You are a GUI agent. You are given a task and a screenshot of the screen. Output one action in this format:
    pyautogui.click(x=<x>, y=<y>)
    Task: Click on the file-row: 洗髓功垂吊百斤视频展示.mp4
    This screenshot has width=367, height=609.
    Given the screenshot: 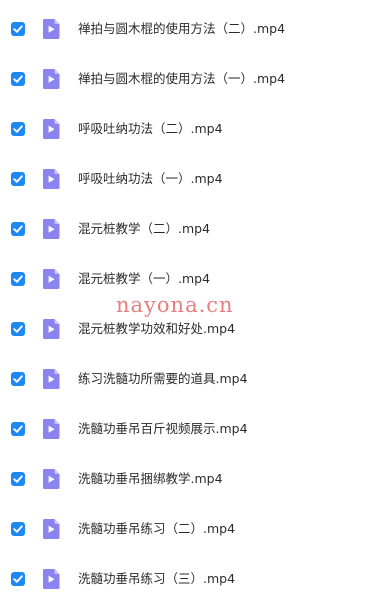 What is the action you would take?
    pyautogui.click(x=183, y=429)
    